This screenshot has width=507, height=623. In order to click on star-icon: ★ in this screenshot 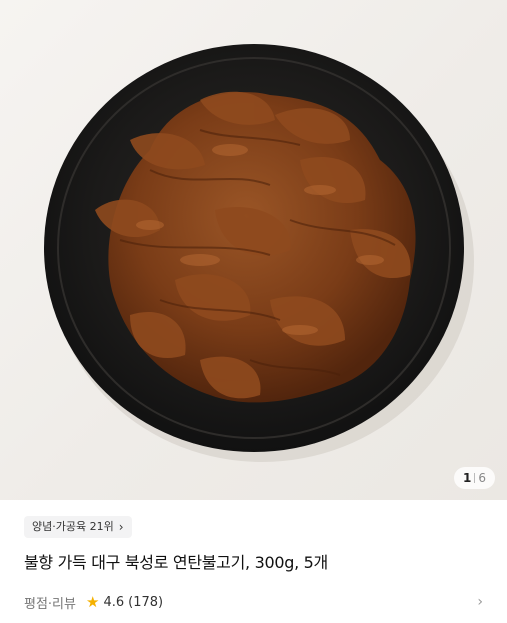, I will do `click(92, 601)`.